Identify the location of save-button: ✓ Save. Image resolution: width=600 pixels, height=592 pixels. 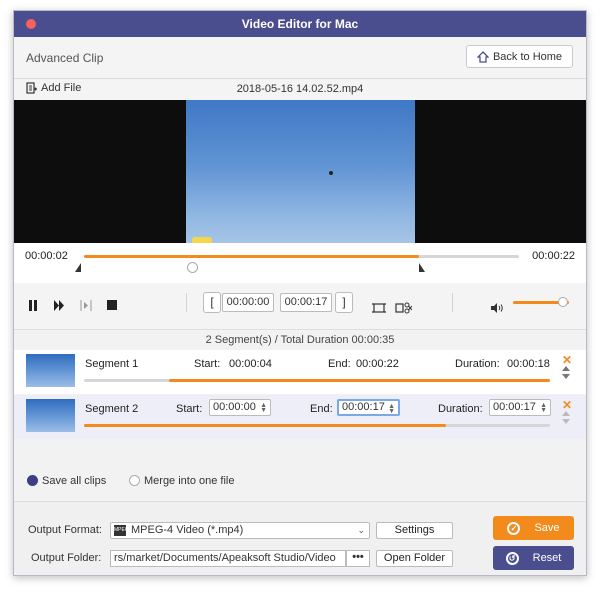
(533, 528).